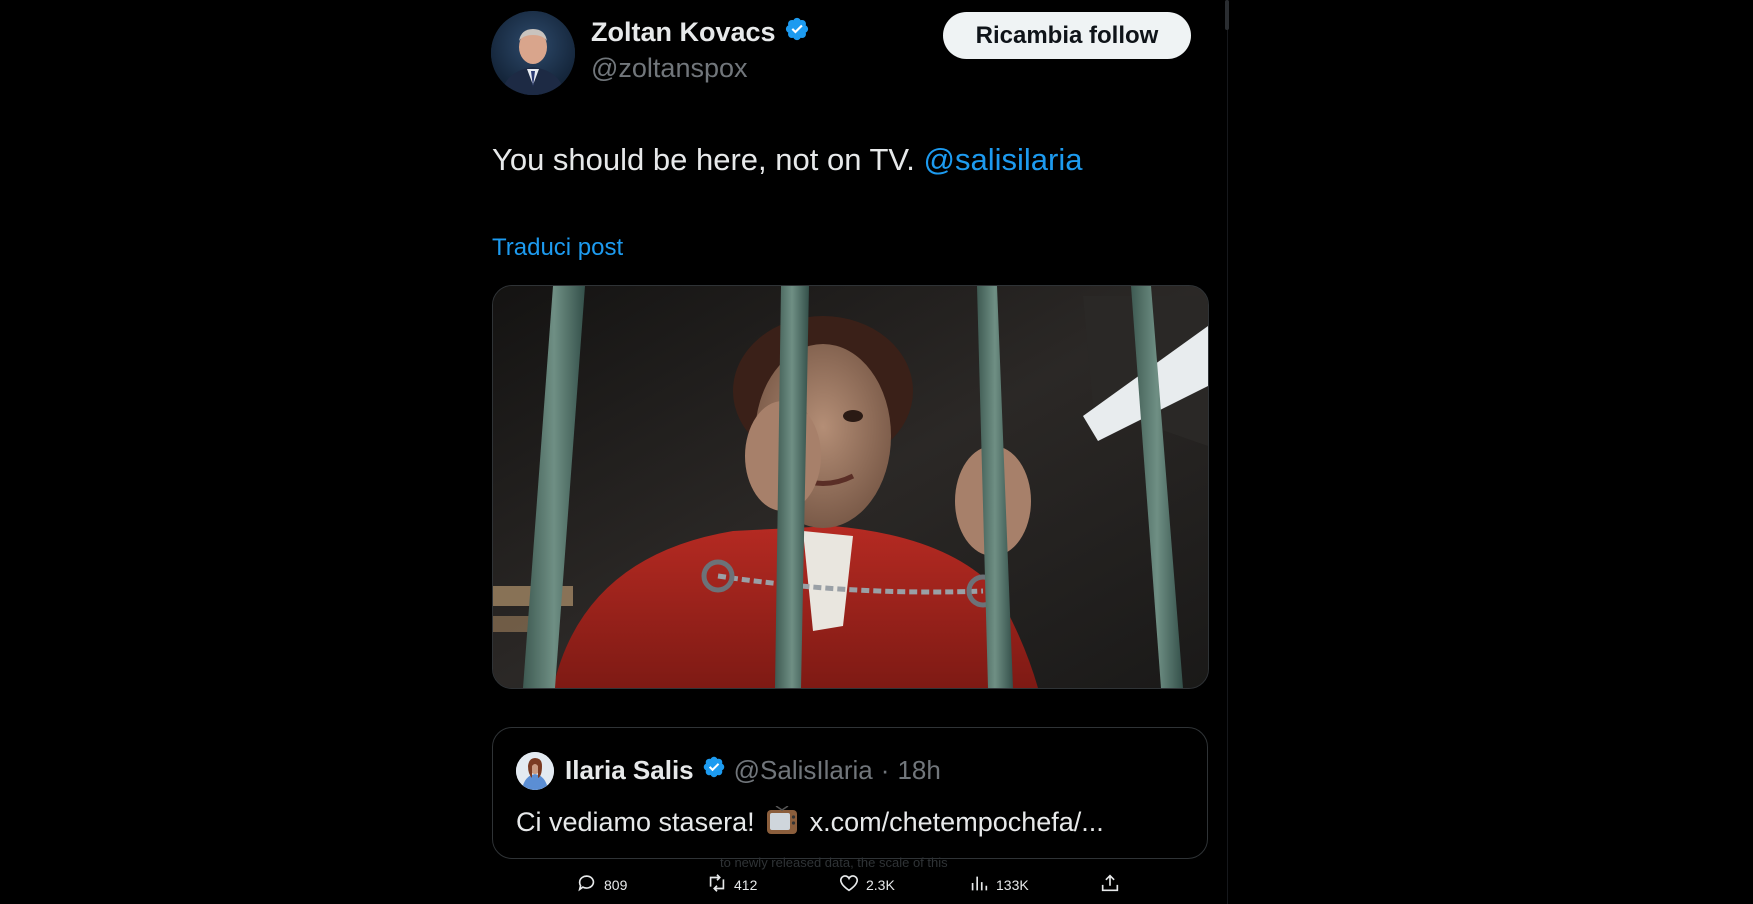 This screenshot has width=1753, height=904. Describe the element at coordinates (849, 884) in the screenshot. I see `heart-icon` at that location.